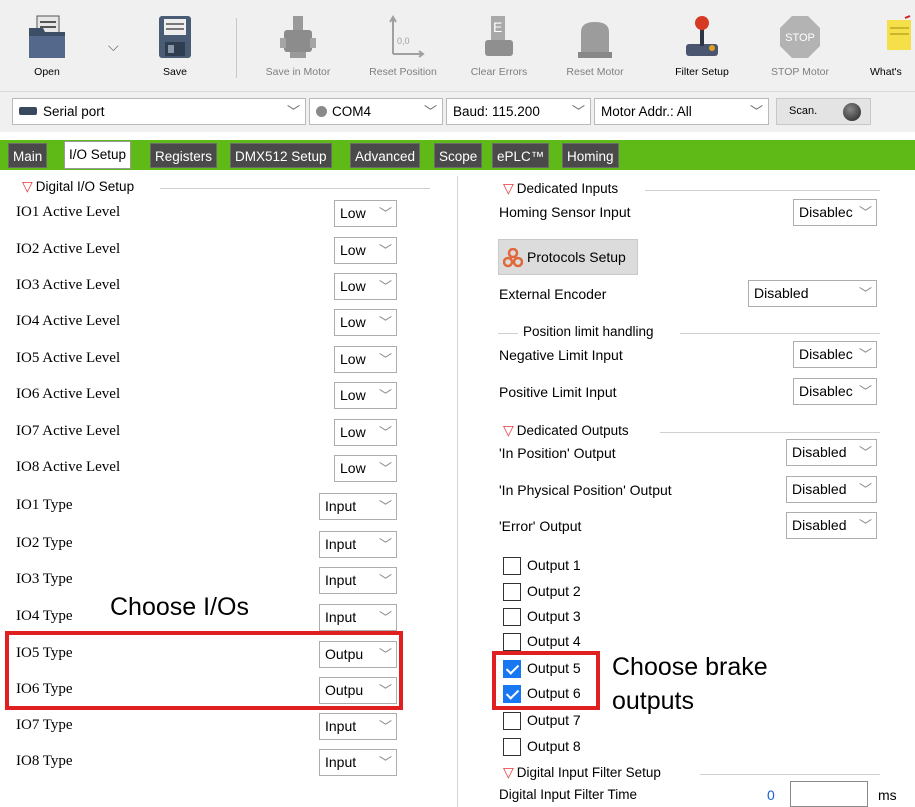 The image size is (915, 807). I want to click on svg-text: E, so click(497, 27).